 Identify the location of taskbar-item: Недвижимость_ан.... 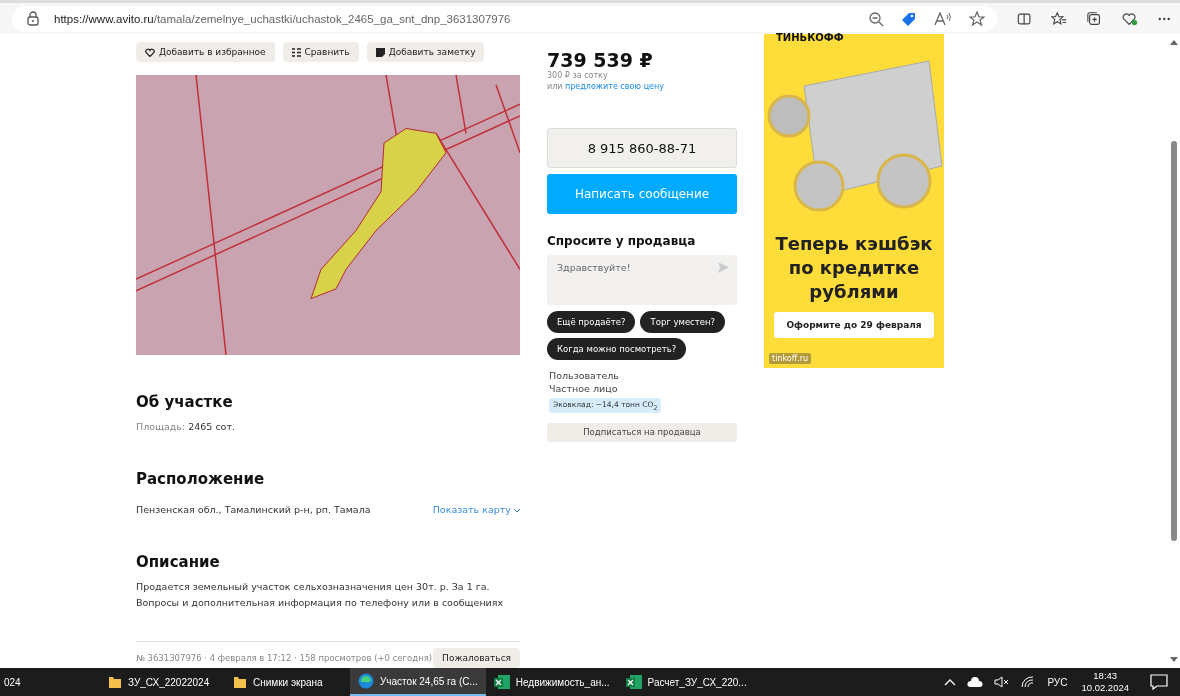
(551, 682).